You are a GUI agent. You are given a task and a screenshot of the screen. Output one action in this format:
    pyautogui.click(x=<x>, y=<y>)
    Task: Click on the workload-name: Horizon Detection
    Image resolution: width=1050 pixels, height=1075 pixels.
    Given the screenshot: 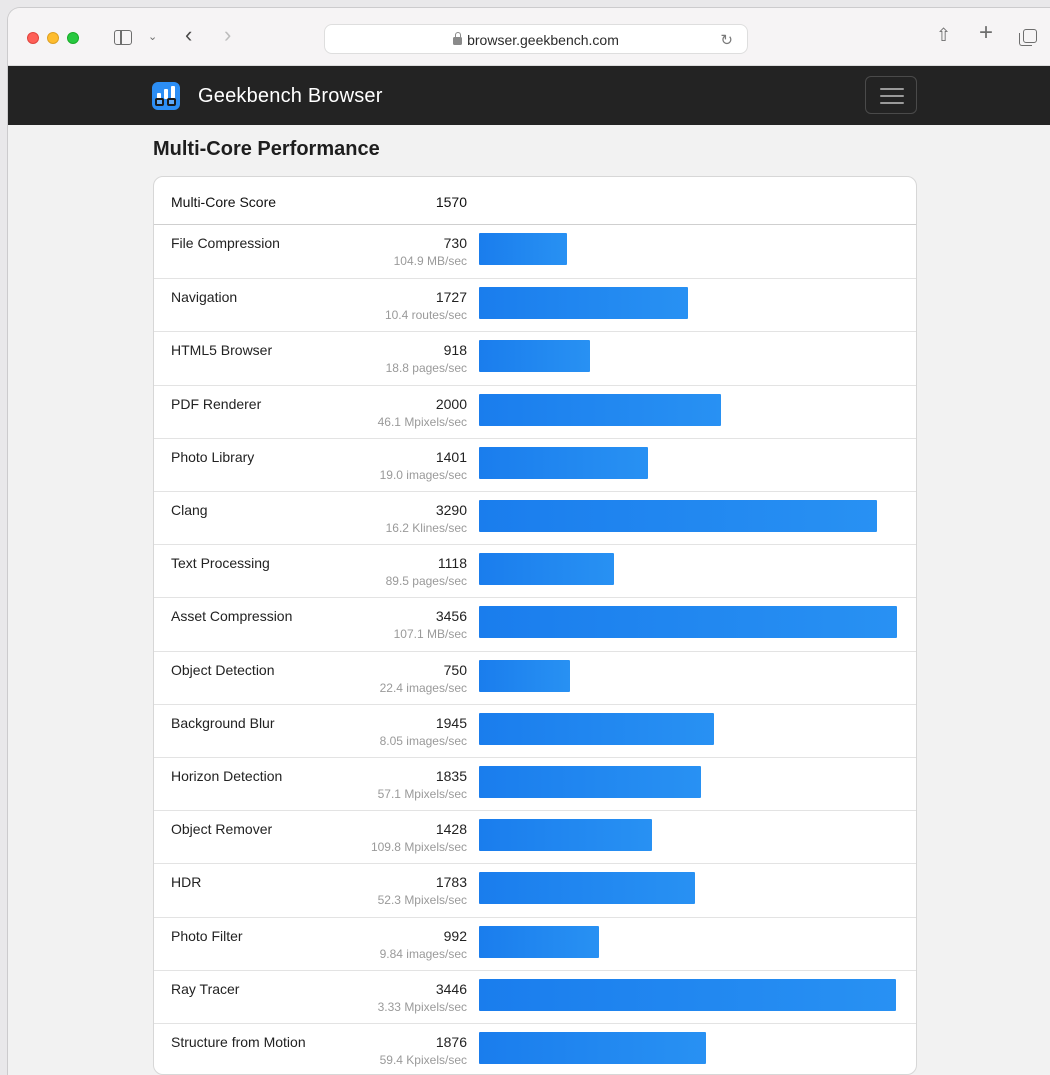 What is the action you would take?
    pyautogui.click(x=227, y=776)
    